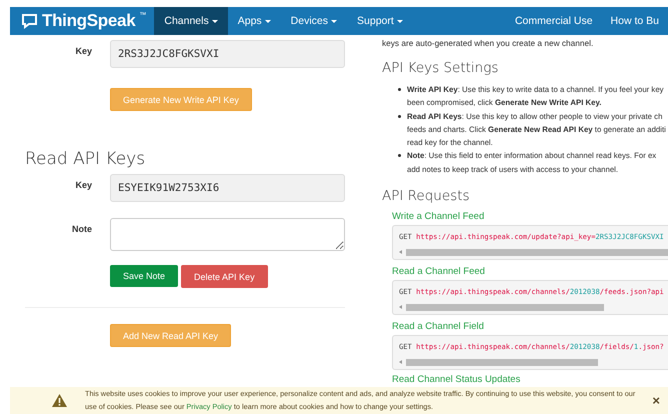  I want to click on key-field: 2RS3J2JC8FGKSVXI, so click(227, 54).